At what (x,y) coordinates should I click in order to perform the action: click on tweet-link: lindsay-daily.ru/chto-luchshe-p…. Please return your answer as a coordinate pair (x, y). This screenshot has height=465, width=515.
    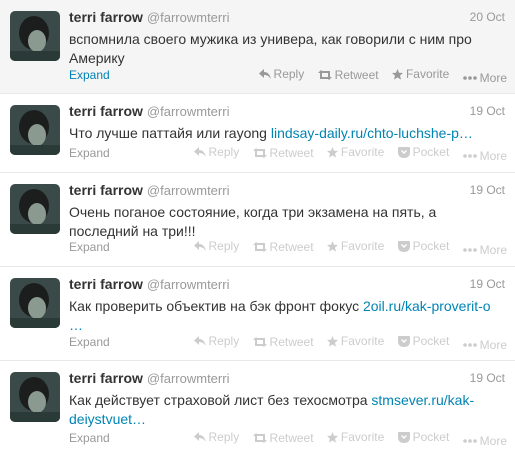
    Looking at the image, I should click on (372, 133).